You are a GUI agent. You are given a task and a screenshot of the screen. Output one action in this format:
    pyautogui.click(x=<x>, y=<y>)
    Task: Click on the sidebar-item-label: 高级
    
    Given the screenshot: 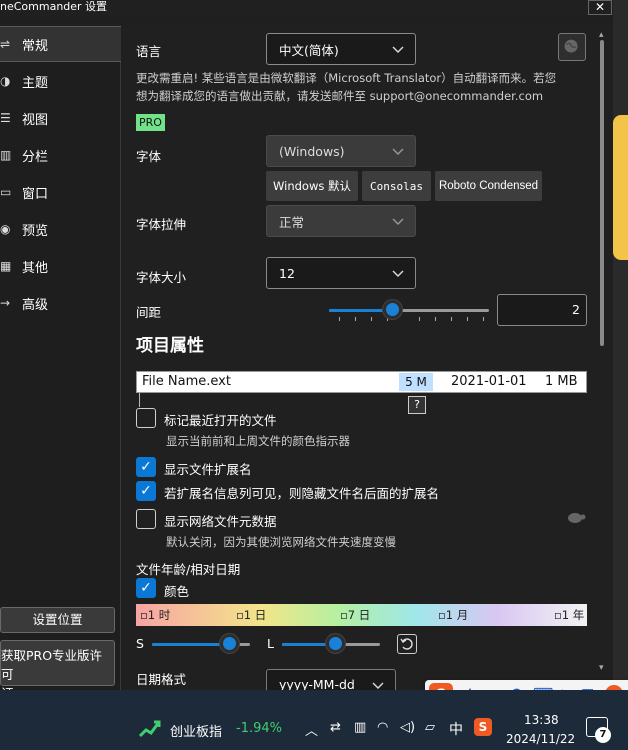 What is the action you would take?
    pyautogui.click(x=35, y=305)
    